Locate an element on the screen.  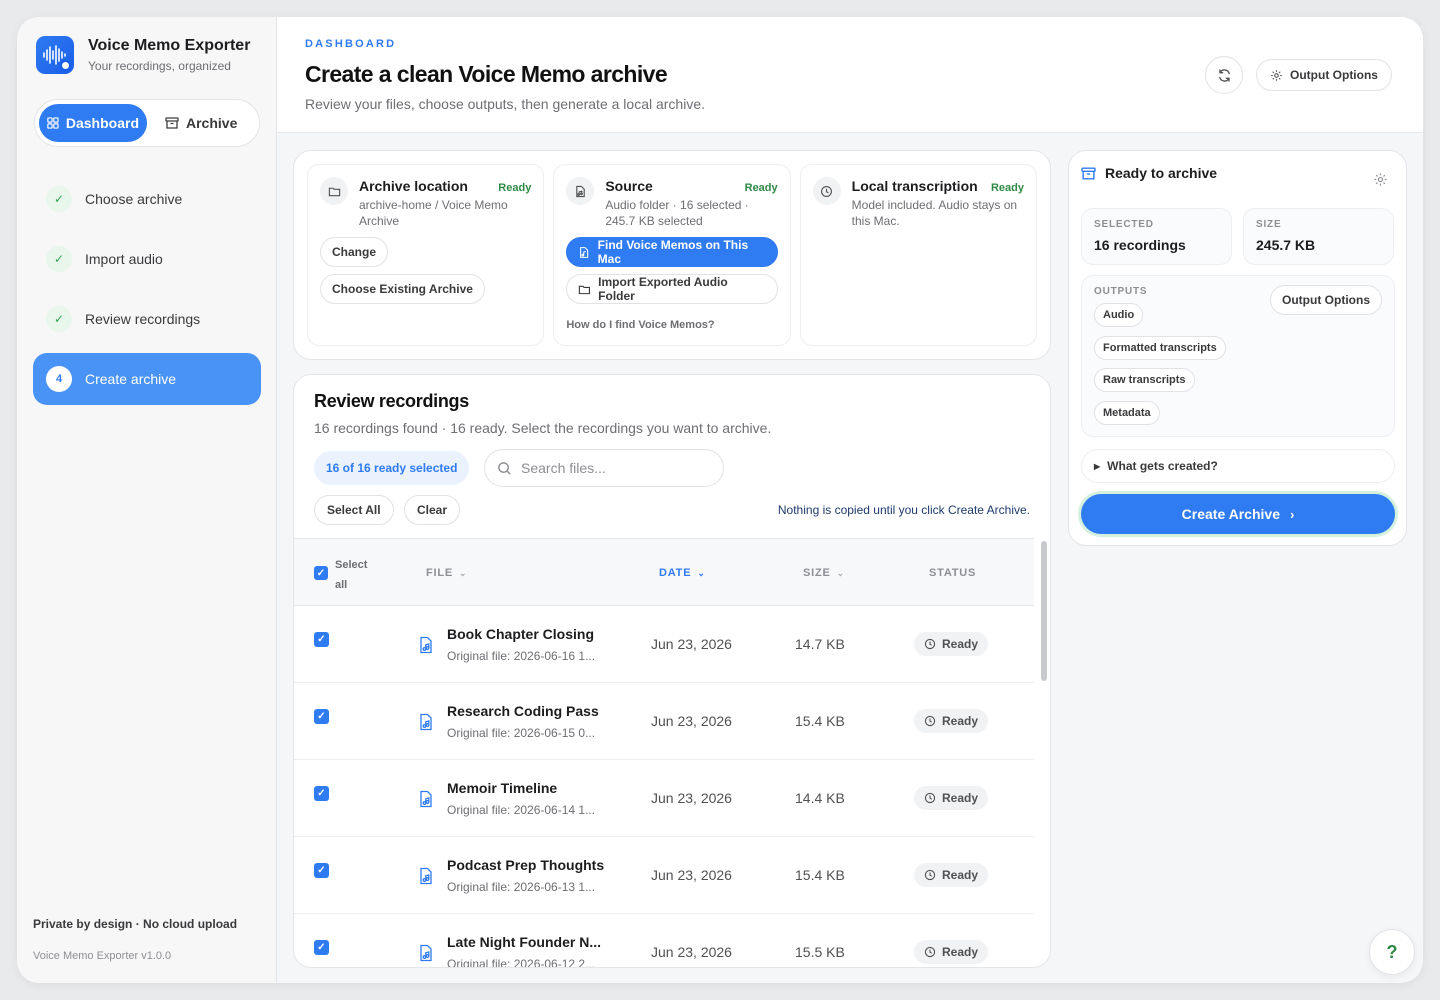
step-label: Create archive is located at coordinates (131, 379).